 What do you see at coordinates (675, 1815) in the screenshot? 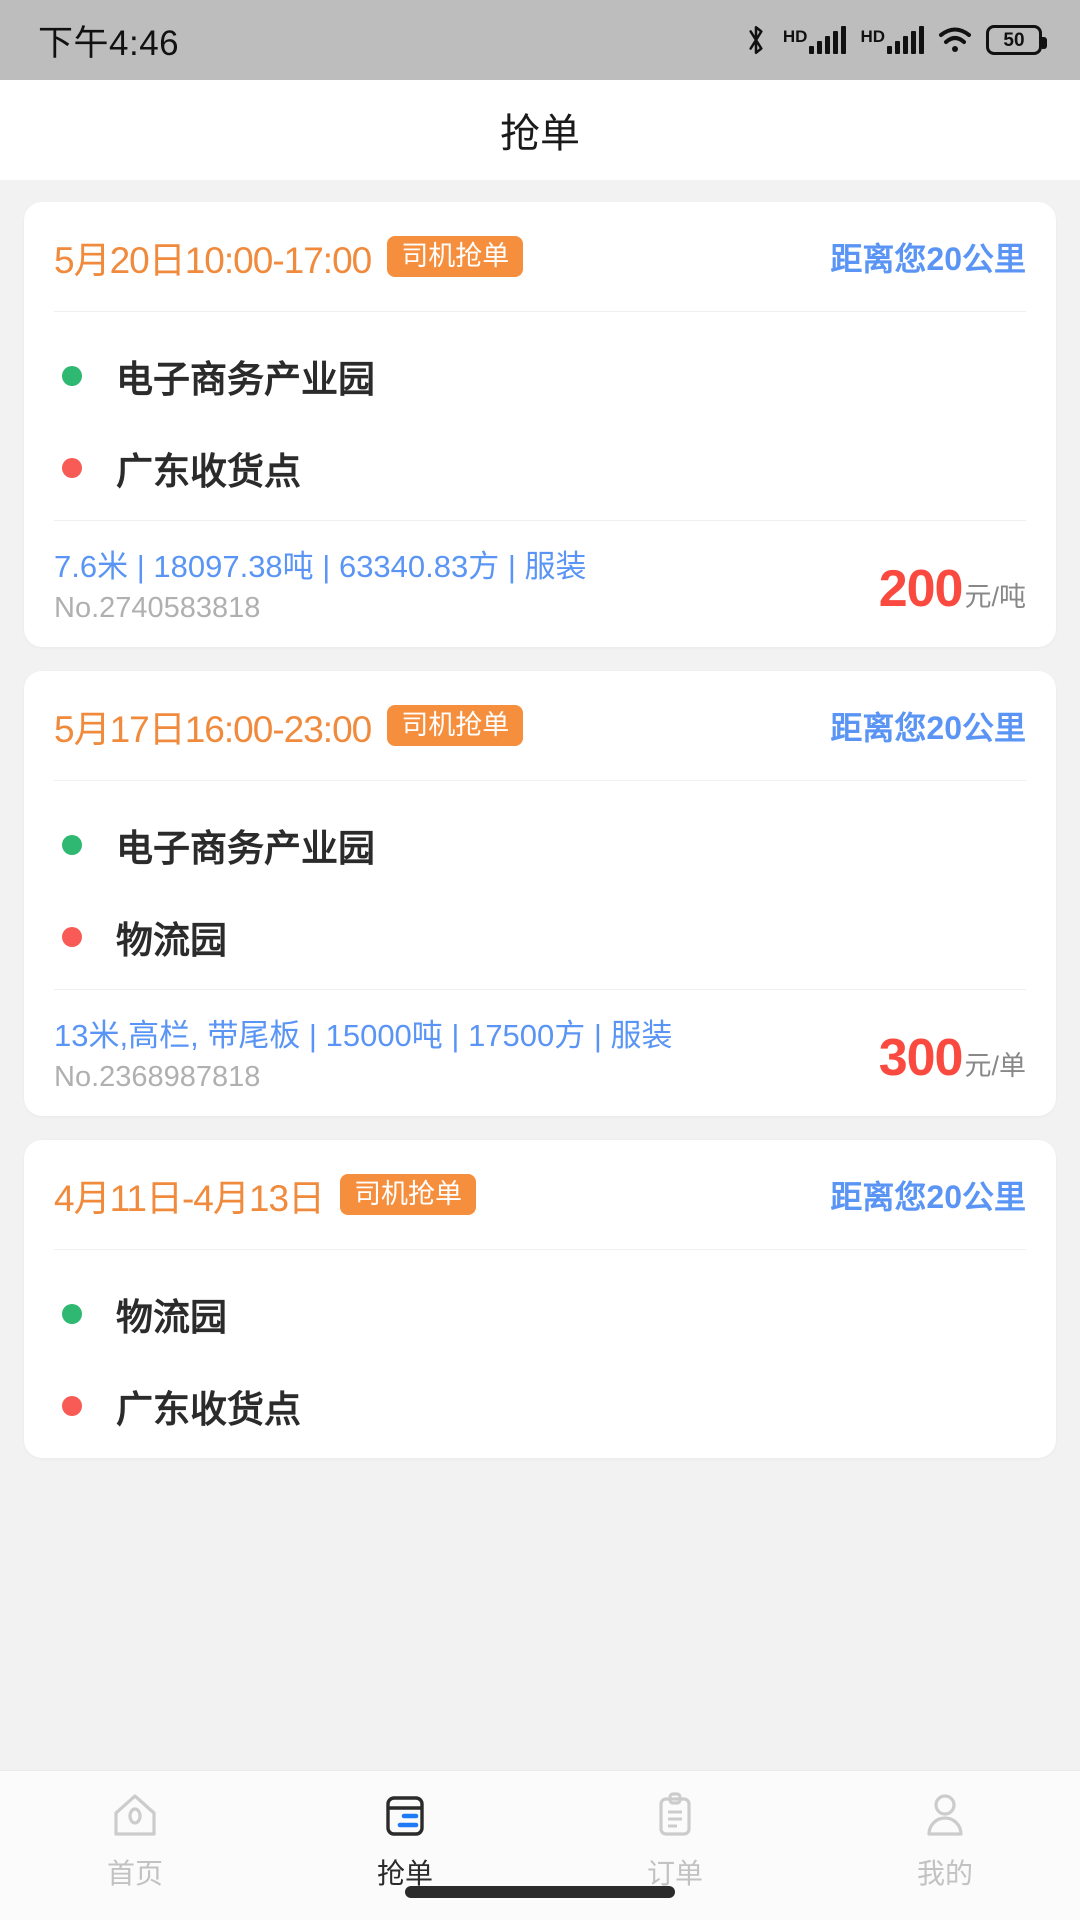
I see `clipboard-icon` at bounding box center [675, 1815].